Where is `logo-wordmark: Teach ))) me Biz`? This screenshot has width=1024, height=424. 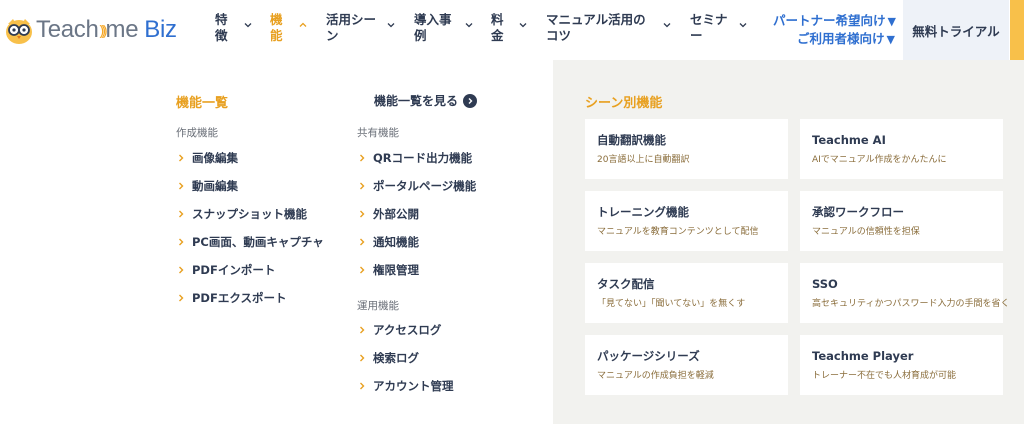
logo-wordmark: Teach ))) me Biz is located at coordinates (106, 30).